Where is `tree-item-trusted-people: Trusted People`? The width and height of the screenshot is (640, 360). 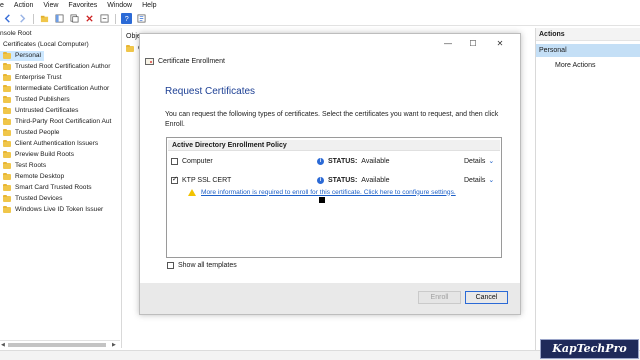
tree-item-trusted-people: Trusted People is located at coordinates (31, 133).